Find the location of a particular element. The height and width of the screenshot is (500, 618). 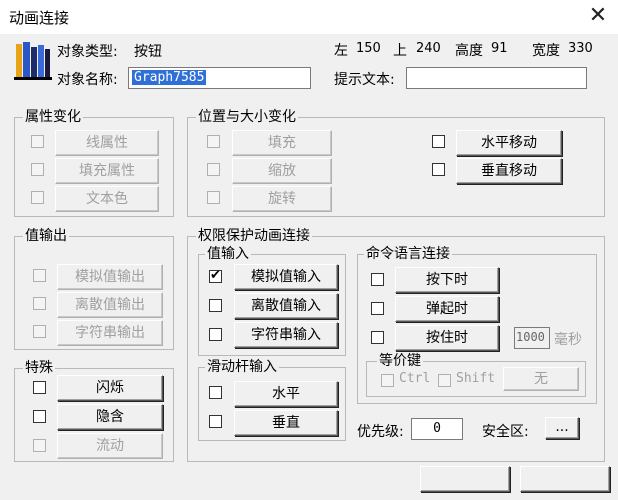

on-press-button: 按下时 is located at coordinates (447, 280).